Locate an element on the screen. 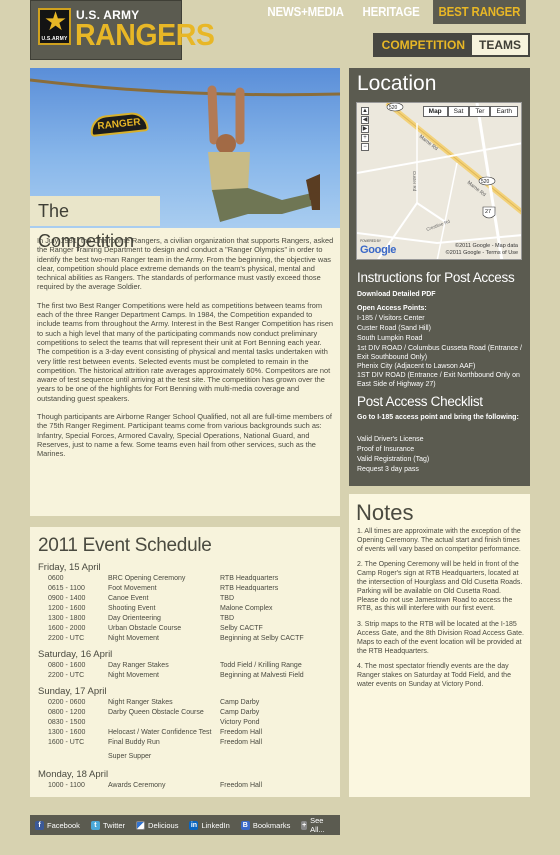  schedule-day: Friday, 15 April is located at coordinates (69, 567).